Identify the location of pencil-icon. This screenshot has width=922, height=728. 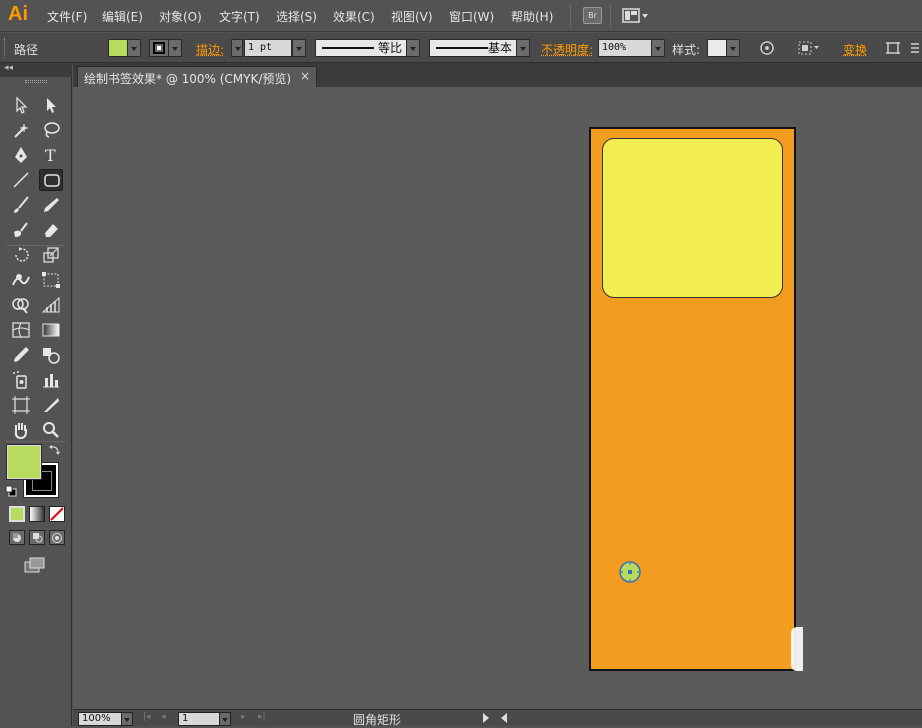
(51, 205).